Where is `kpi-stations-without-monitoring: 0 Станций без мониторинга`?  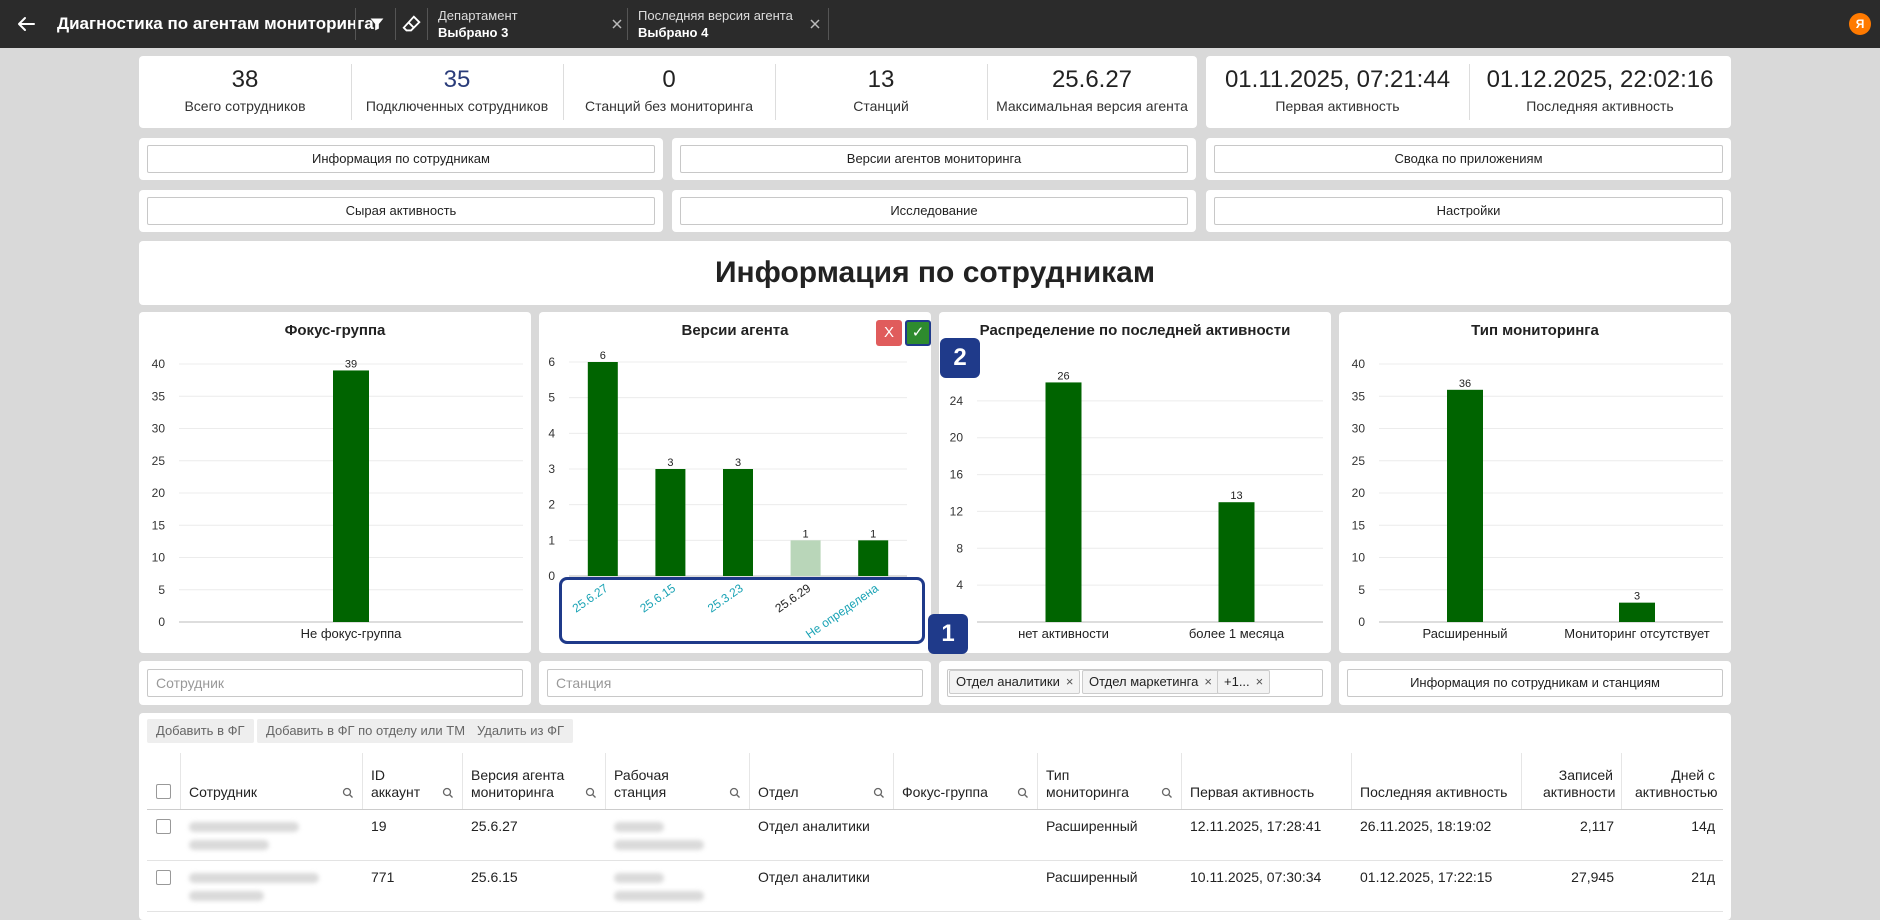 kpi-stations-without-monitoring: 0 Станций без мониторинга is located at coordinates (669, 92).